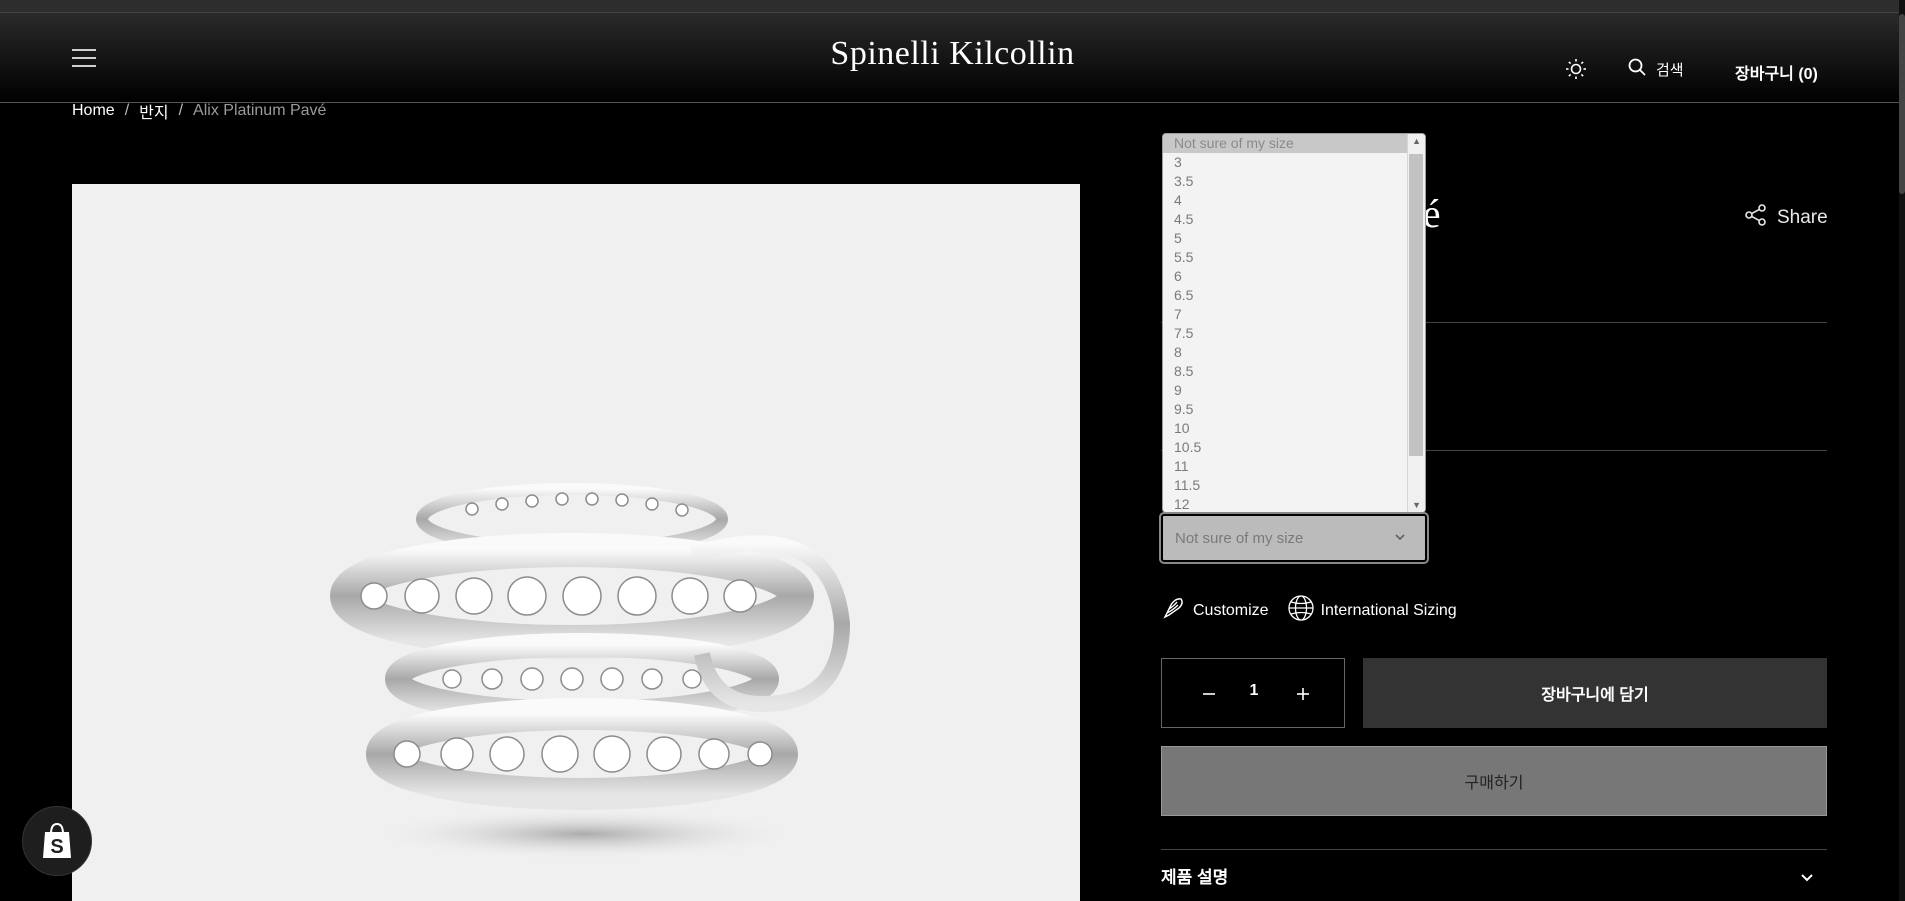  Describe the element at coordinates (93, 111) in the screenshot. I see `breadcrumb-home: Home` at that location.